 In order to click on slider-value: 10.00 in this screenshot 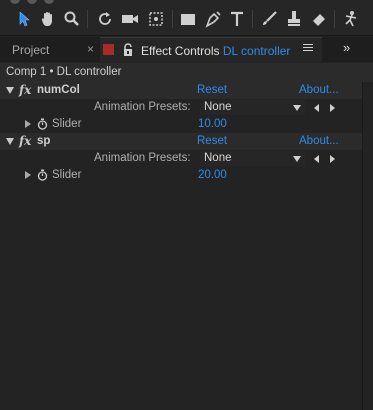, I will do `click(212, 124)`.